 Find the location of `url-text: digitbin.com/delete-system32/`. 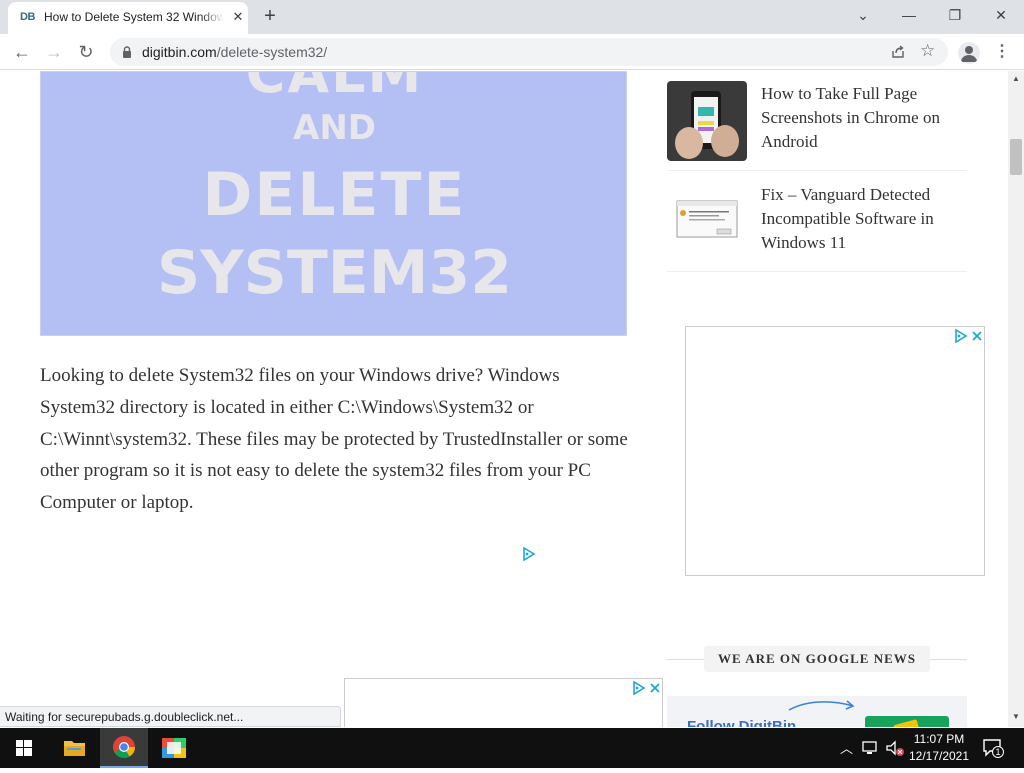

url-text: digitbin.com/delete-system32/ is located at coordinates (234, 52).